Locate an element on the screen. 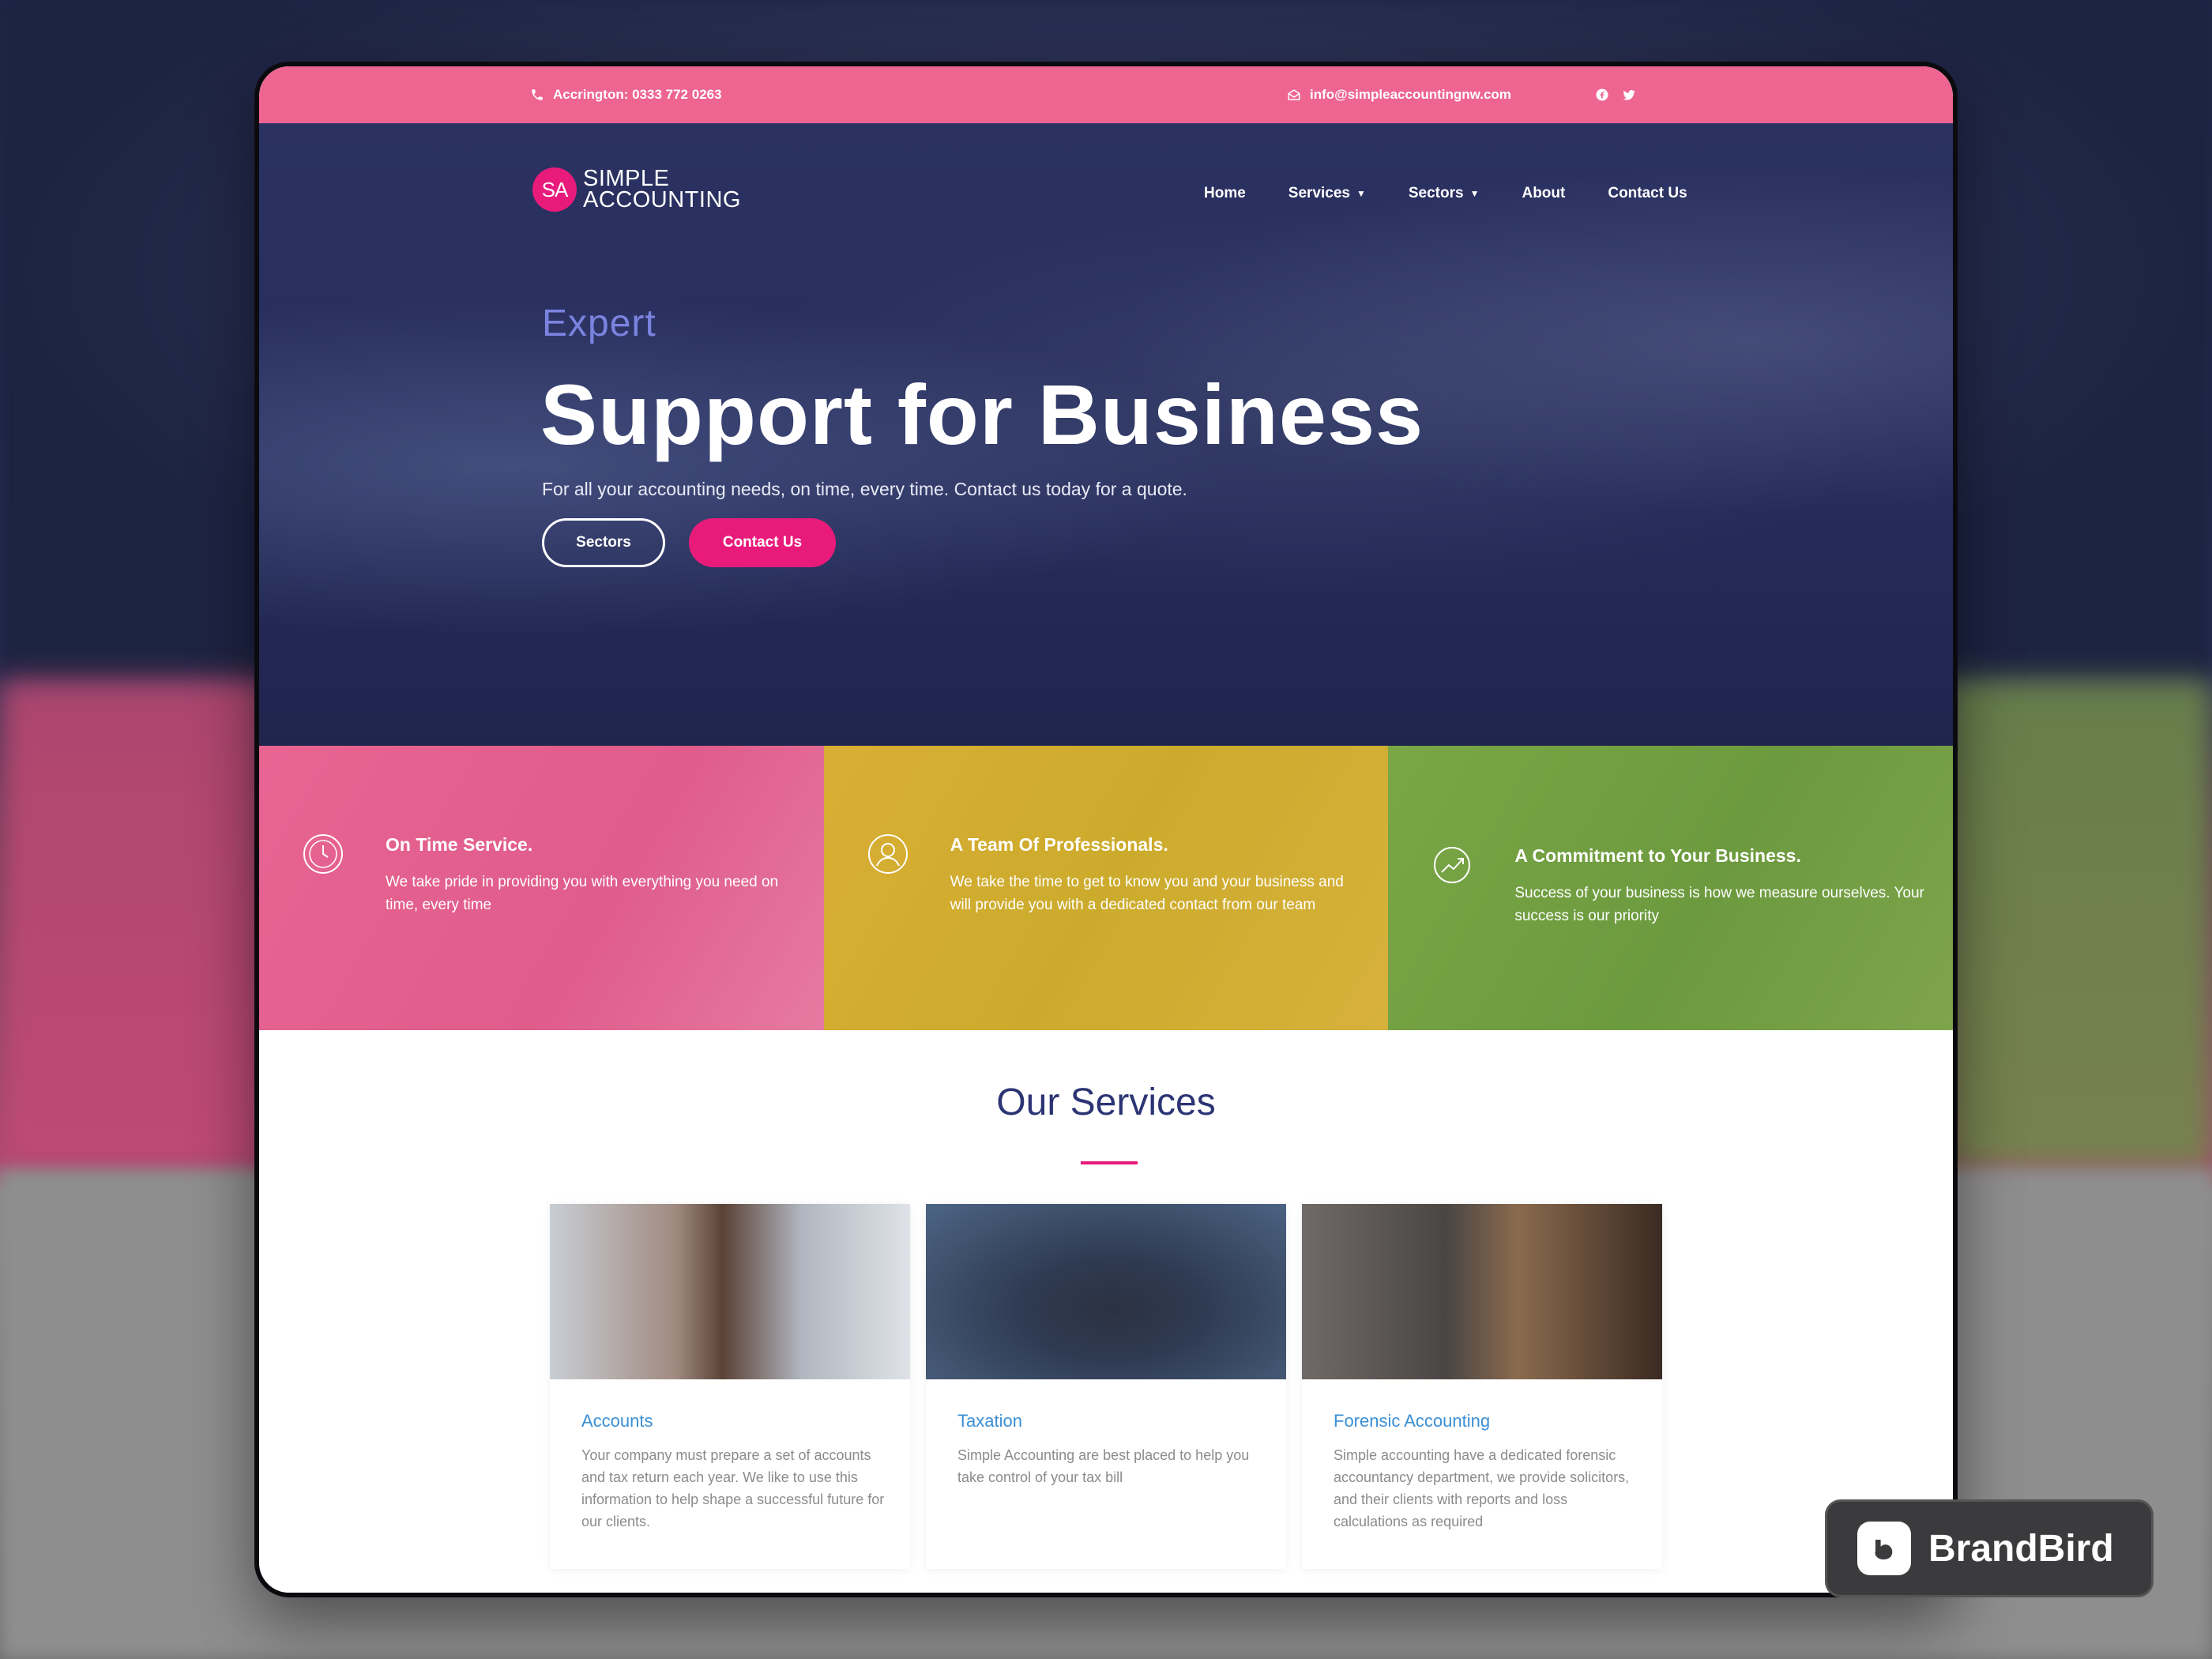 The width and height of the screenshot is (2212, 1659). nav-item-sectors: Sectors ▼ is located at coordinates (1444, 194).